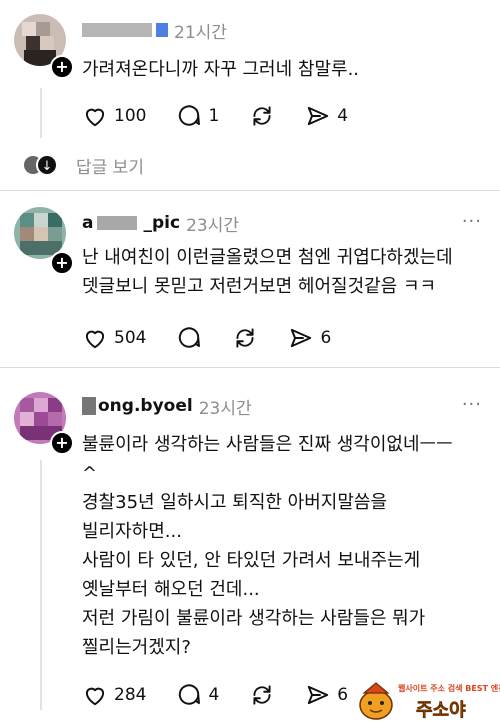 This screenshot has height=723, width=500. I want to click on share-button: 4, so click(326, 116).